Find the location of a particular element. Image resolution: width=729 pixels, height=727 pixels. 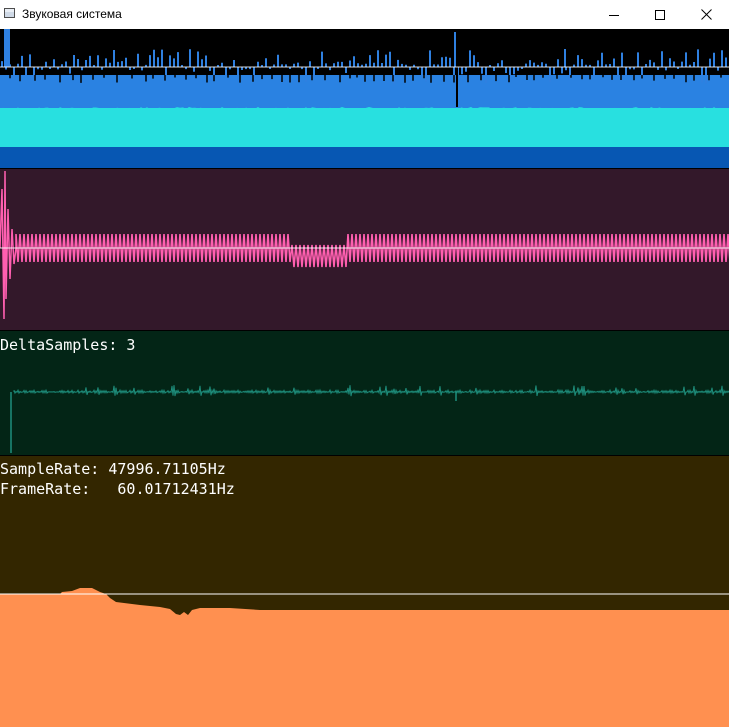

minimize-button is located at coordinates (614, 14).